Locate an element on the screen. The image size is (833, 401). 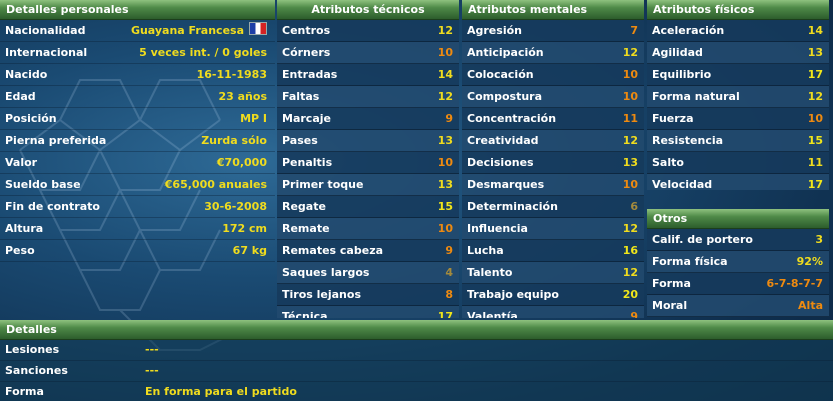
attr-row: Desmarques 10 is located at coordinates (553, 185).